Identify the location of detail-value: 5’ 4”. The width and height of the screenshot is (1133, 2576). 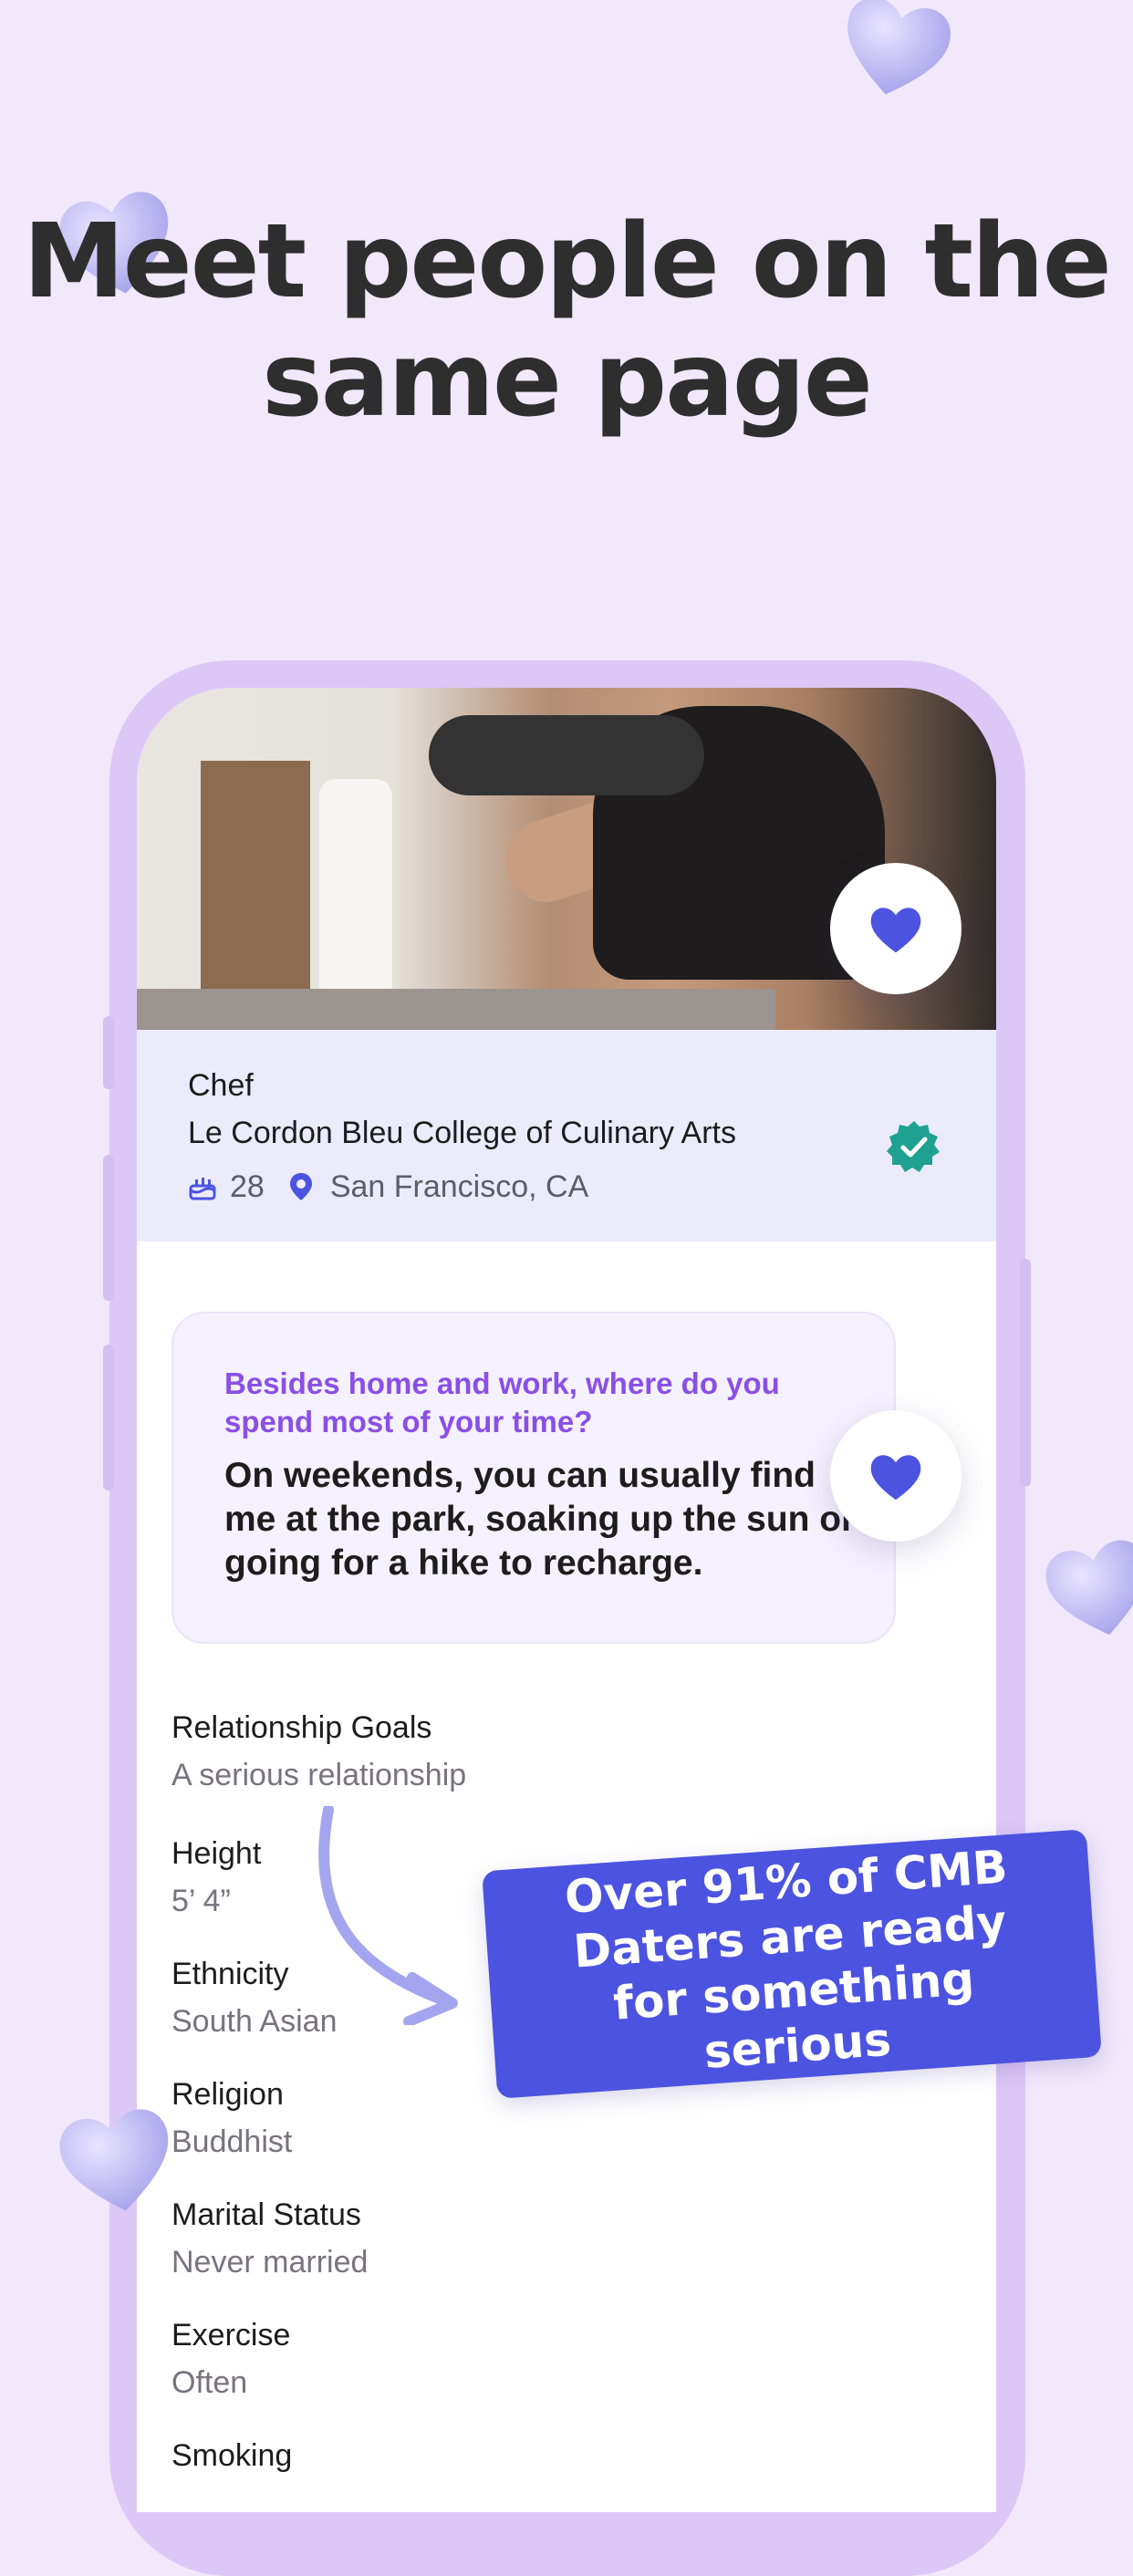
(202, 1901).